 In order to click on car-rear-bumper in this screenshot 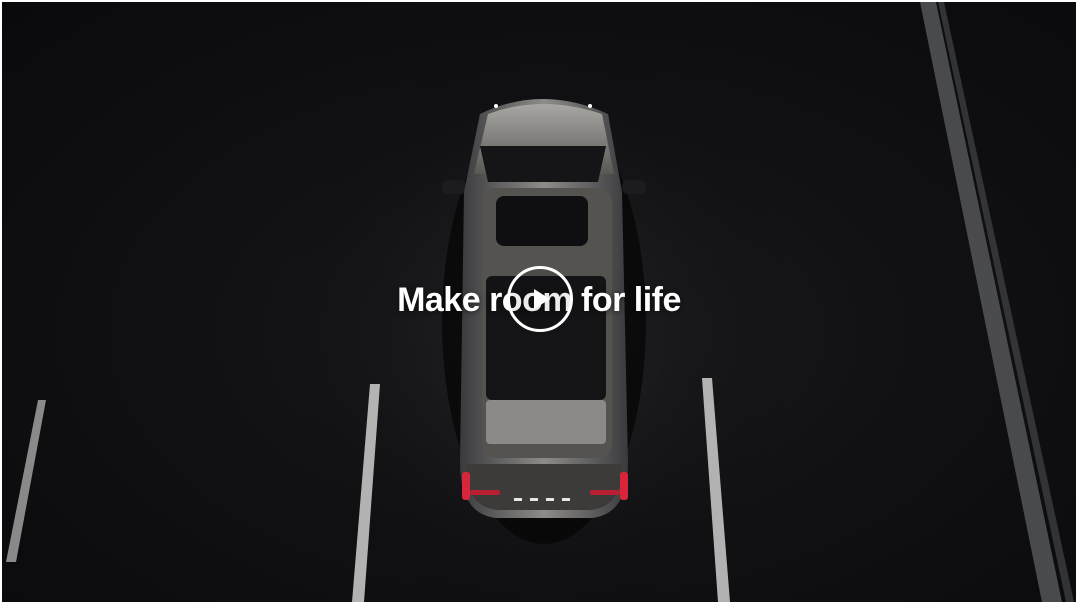, I will do `click(544, 487)`.